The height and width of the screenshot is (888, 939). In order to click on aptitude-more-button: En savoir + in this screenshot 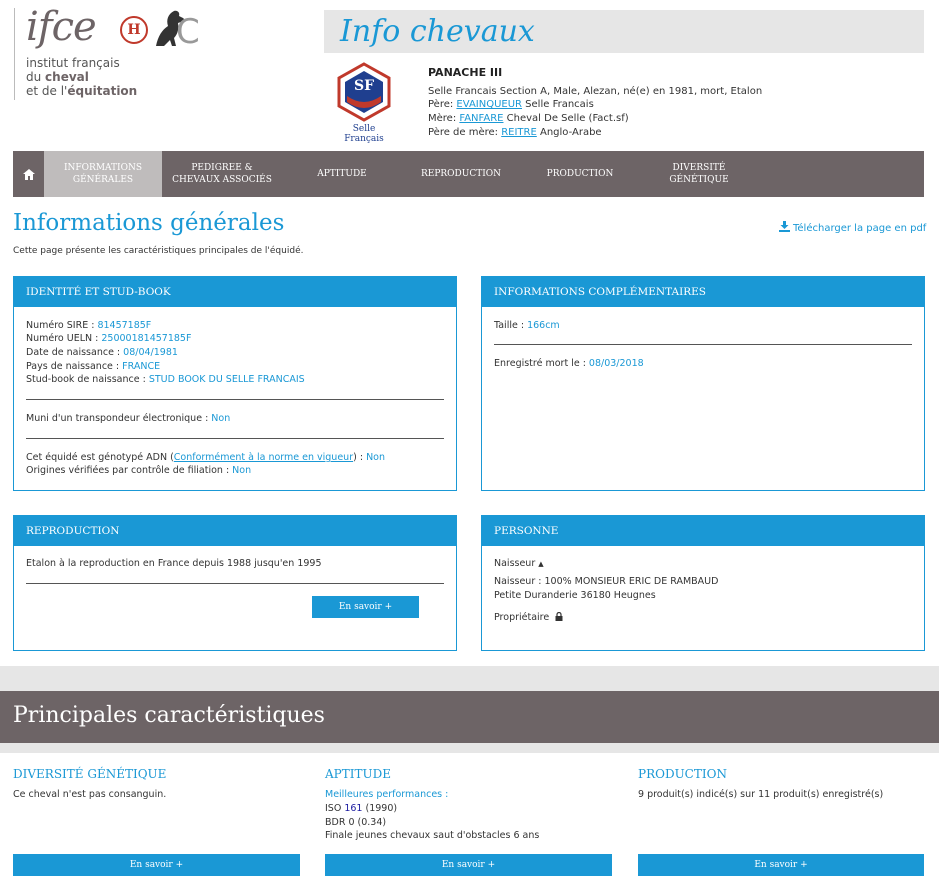, I will do `click(468, 865)`.